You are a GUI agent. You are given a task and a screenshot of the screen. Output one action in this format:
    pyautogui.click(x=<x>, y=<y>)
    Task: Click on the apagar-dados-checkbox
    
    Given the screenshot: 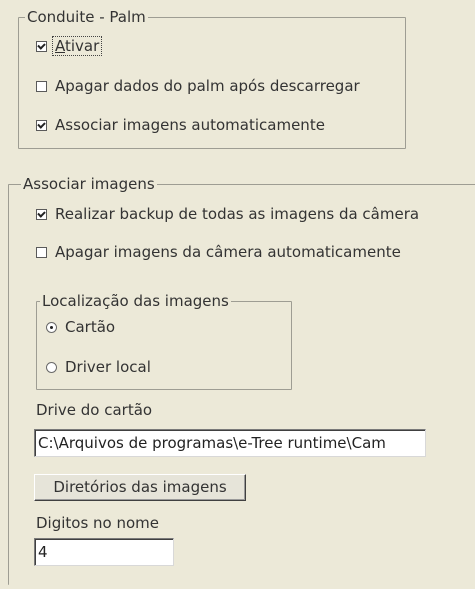 What is the action you would take?
    pyautogui.click(x=41, y=86)
    